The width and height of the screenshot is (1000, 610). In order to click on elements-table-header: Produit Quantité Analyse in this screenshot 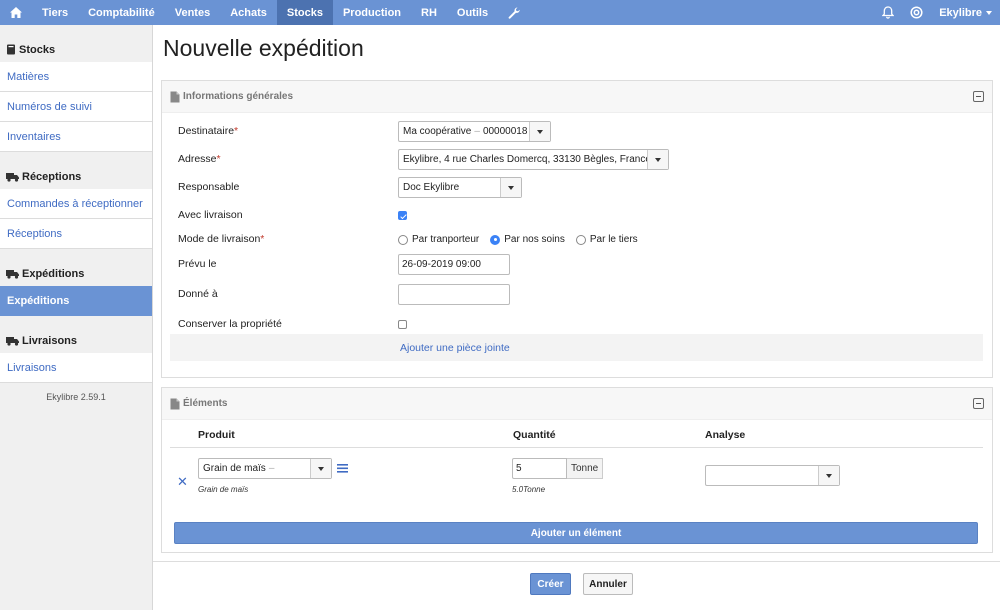, I will do `click(576, 436)`.